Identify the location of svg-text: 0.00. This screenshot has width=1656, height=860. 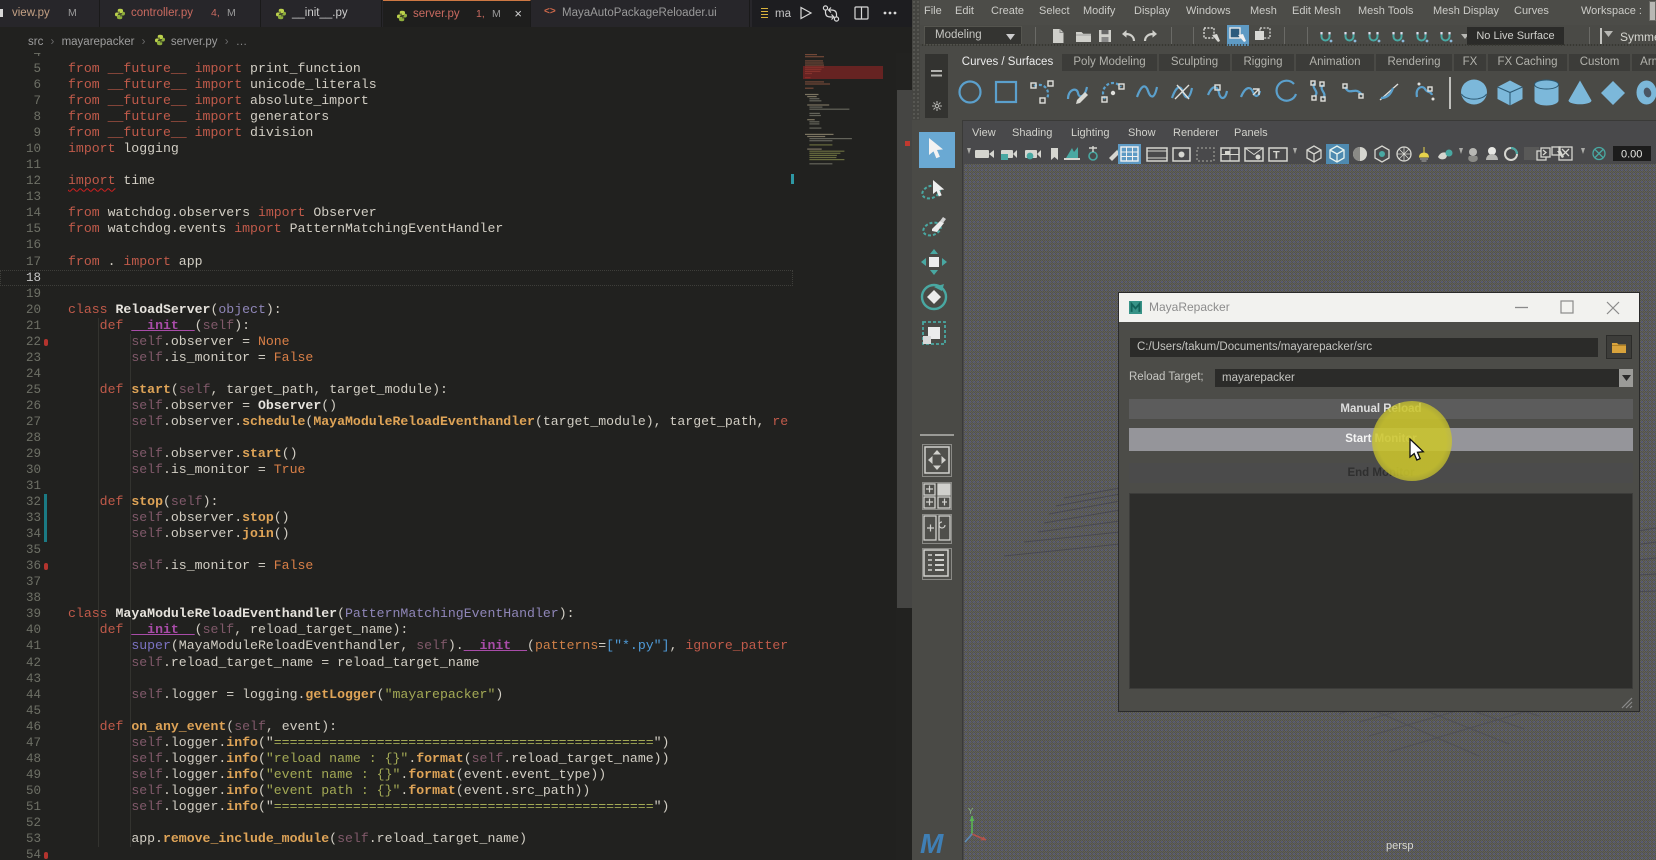
(1631, 155).